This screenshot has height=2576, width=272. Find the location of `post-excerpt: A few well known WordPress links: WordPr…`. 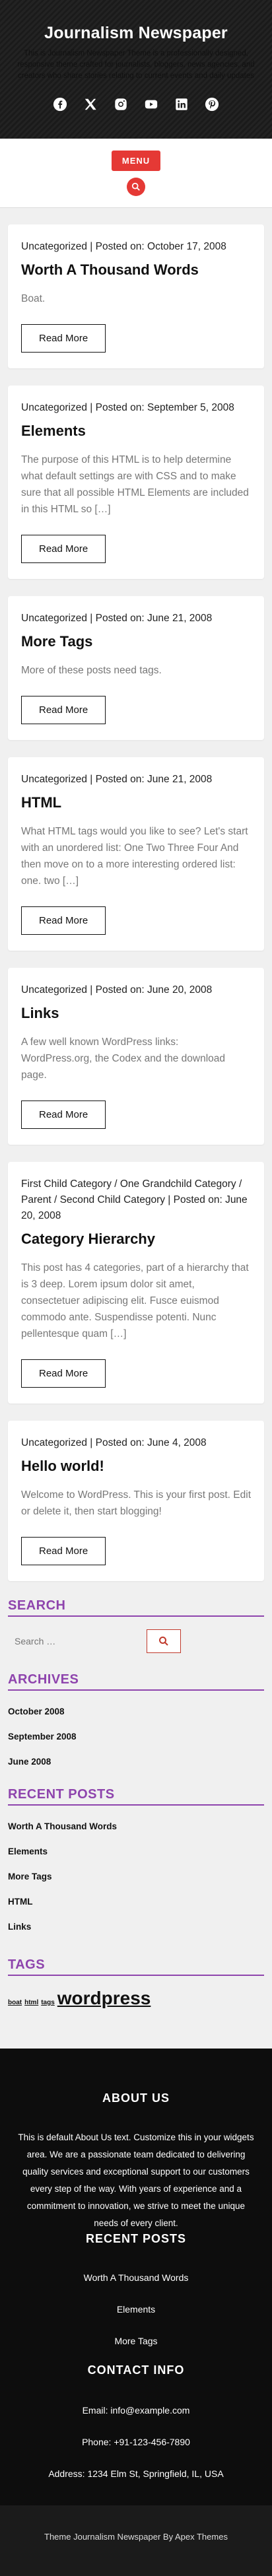

post-excerpt: A few well known WordPress links: WordPr… is located at coordinates (123, 1059).